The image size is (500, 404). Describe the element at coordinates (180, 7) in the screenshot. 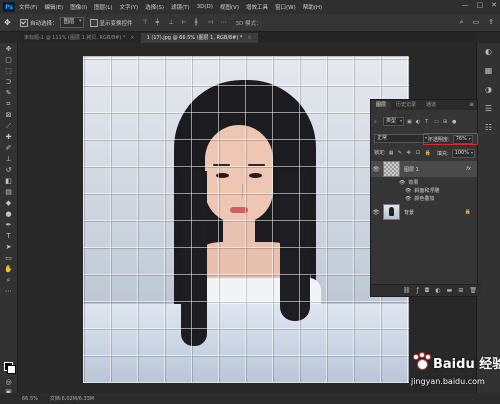

I see `menu-filter: 滤镜(T)` at that location.